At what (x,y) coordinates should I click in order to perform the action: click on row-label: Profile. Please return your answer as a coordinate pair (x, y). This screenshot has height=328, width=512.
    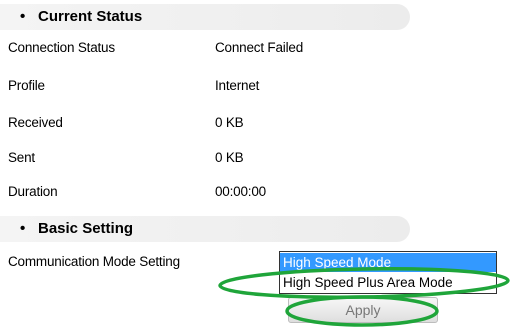
    Looking at the image, I should click on (26, 85).